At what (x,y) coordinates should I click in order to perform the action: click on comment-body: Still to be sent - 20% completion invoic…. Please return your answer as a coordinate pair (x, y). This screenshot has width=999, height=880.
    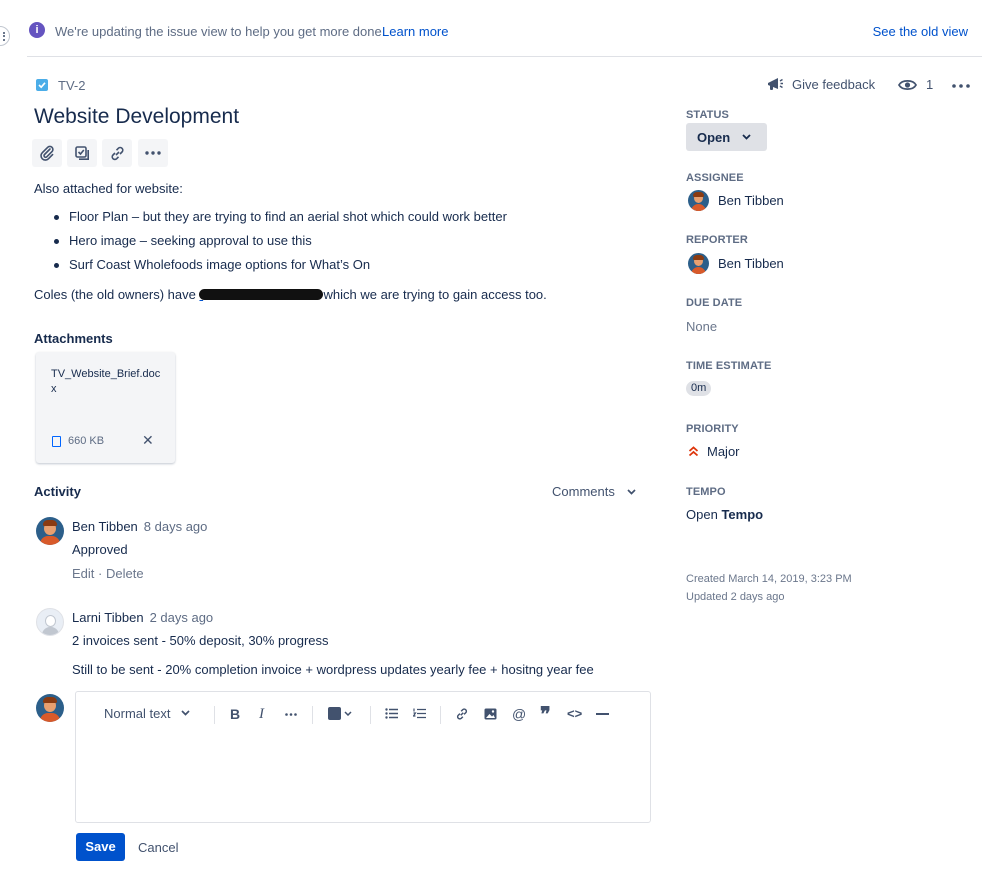
    Looking at the image, I should click on (333, 669).